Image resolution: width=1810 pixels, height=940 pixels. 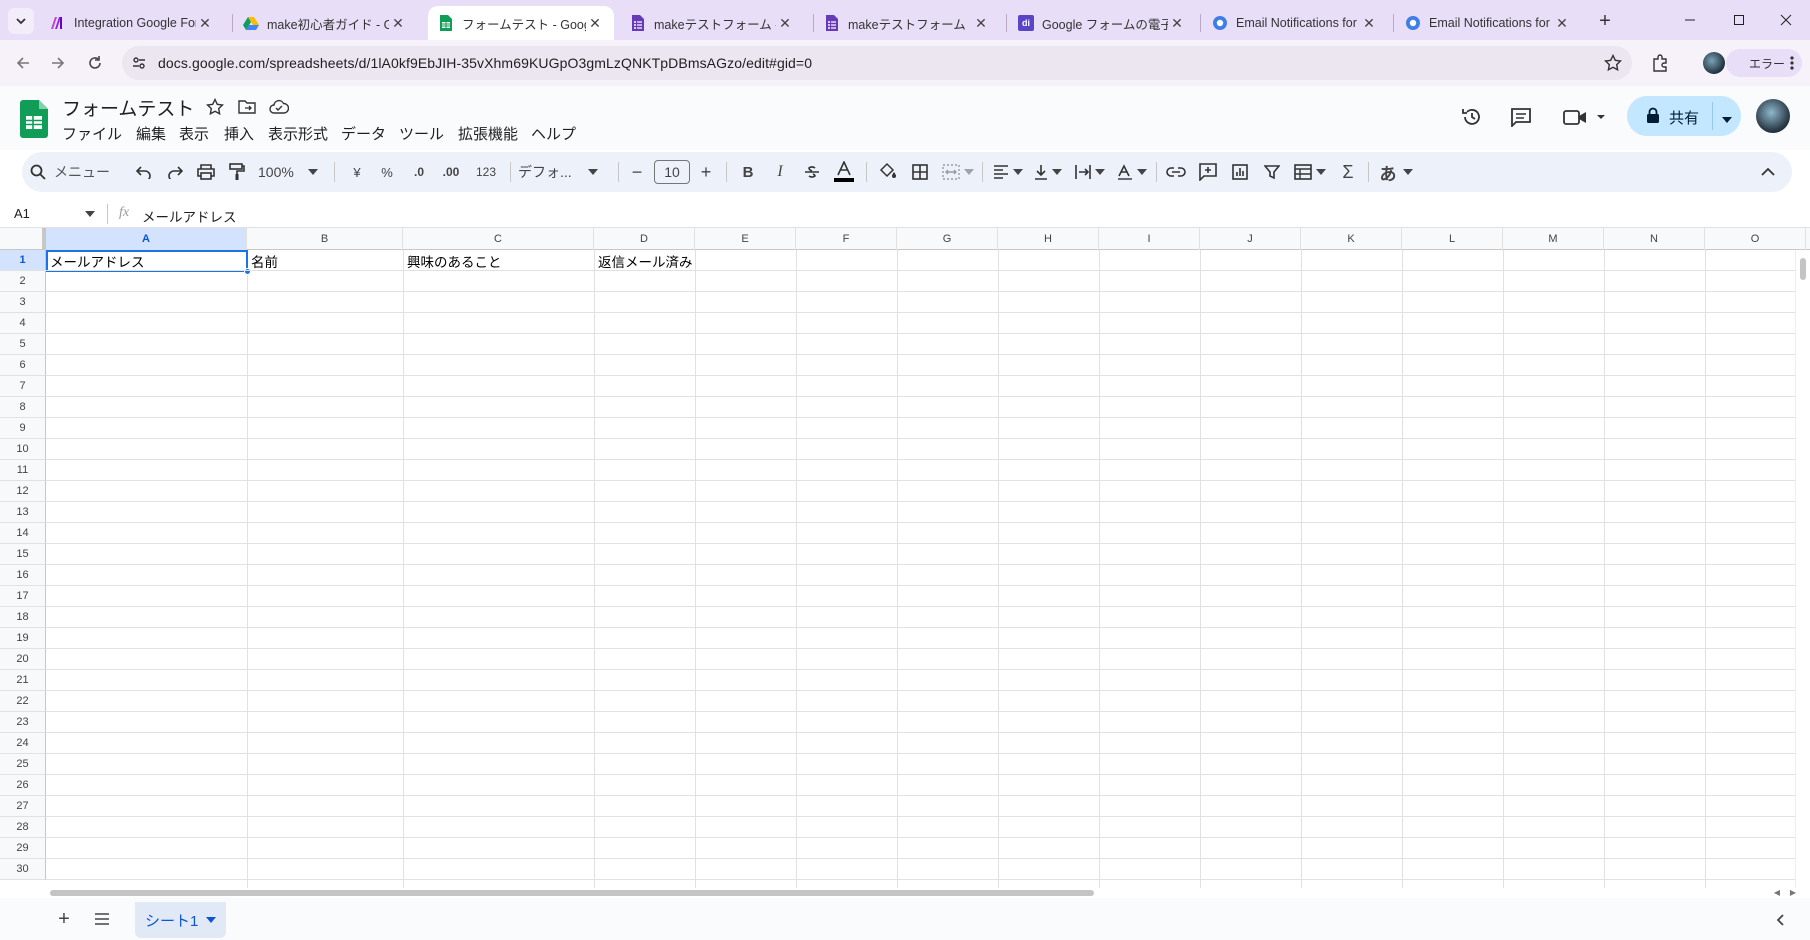 What do you see at coordinates (844, 172) in the screenshot?
I see `text-color-button` at bounding box center [844, 172].